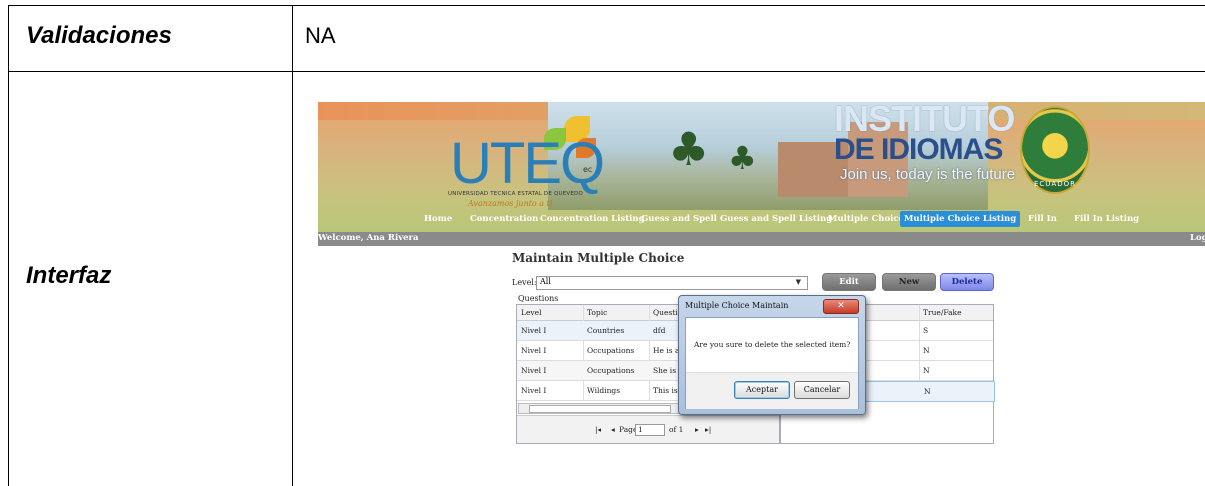 This screenshot has width=1205, height=486. What do you see at coordinates (1042, 219) in the screenshot?
I see `nav-fill-in: Fill In` at bounding box center [1042, 219].